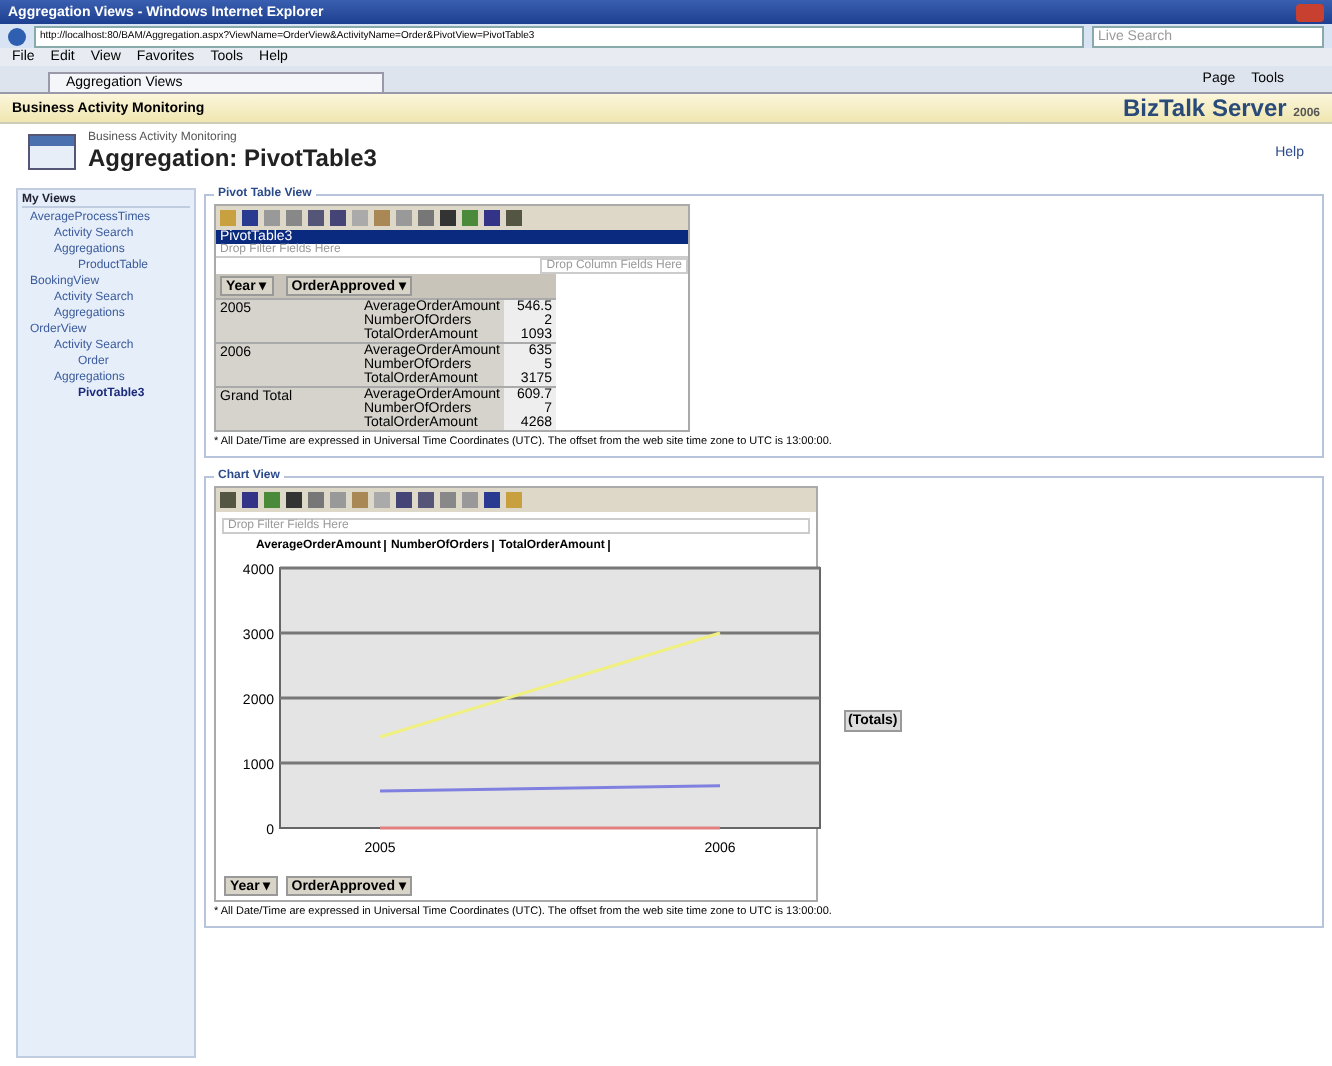  Describe the element at coordinates (52, 152) in the screenshot. I see `table-icon` at that location.